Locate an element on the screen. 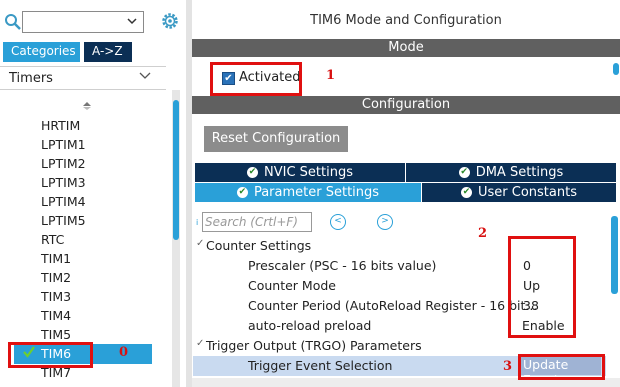 Image resolution: width=620 pixels, height=387 pixels. param-label-trigger-event: Trigger Event Selection is located at coordinates (320, 365).